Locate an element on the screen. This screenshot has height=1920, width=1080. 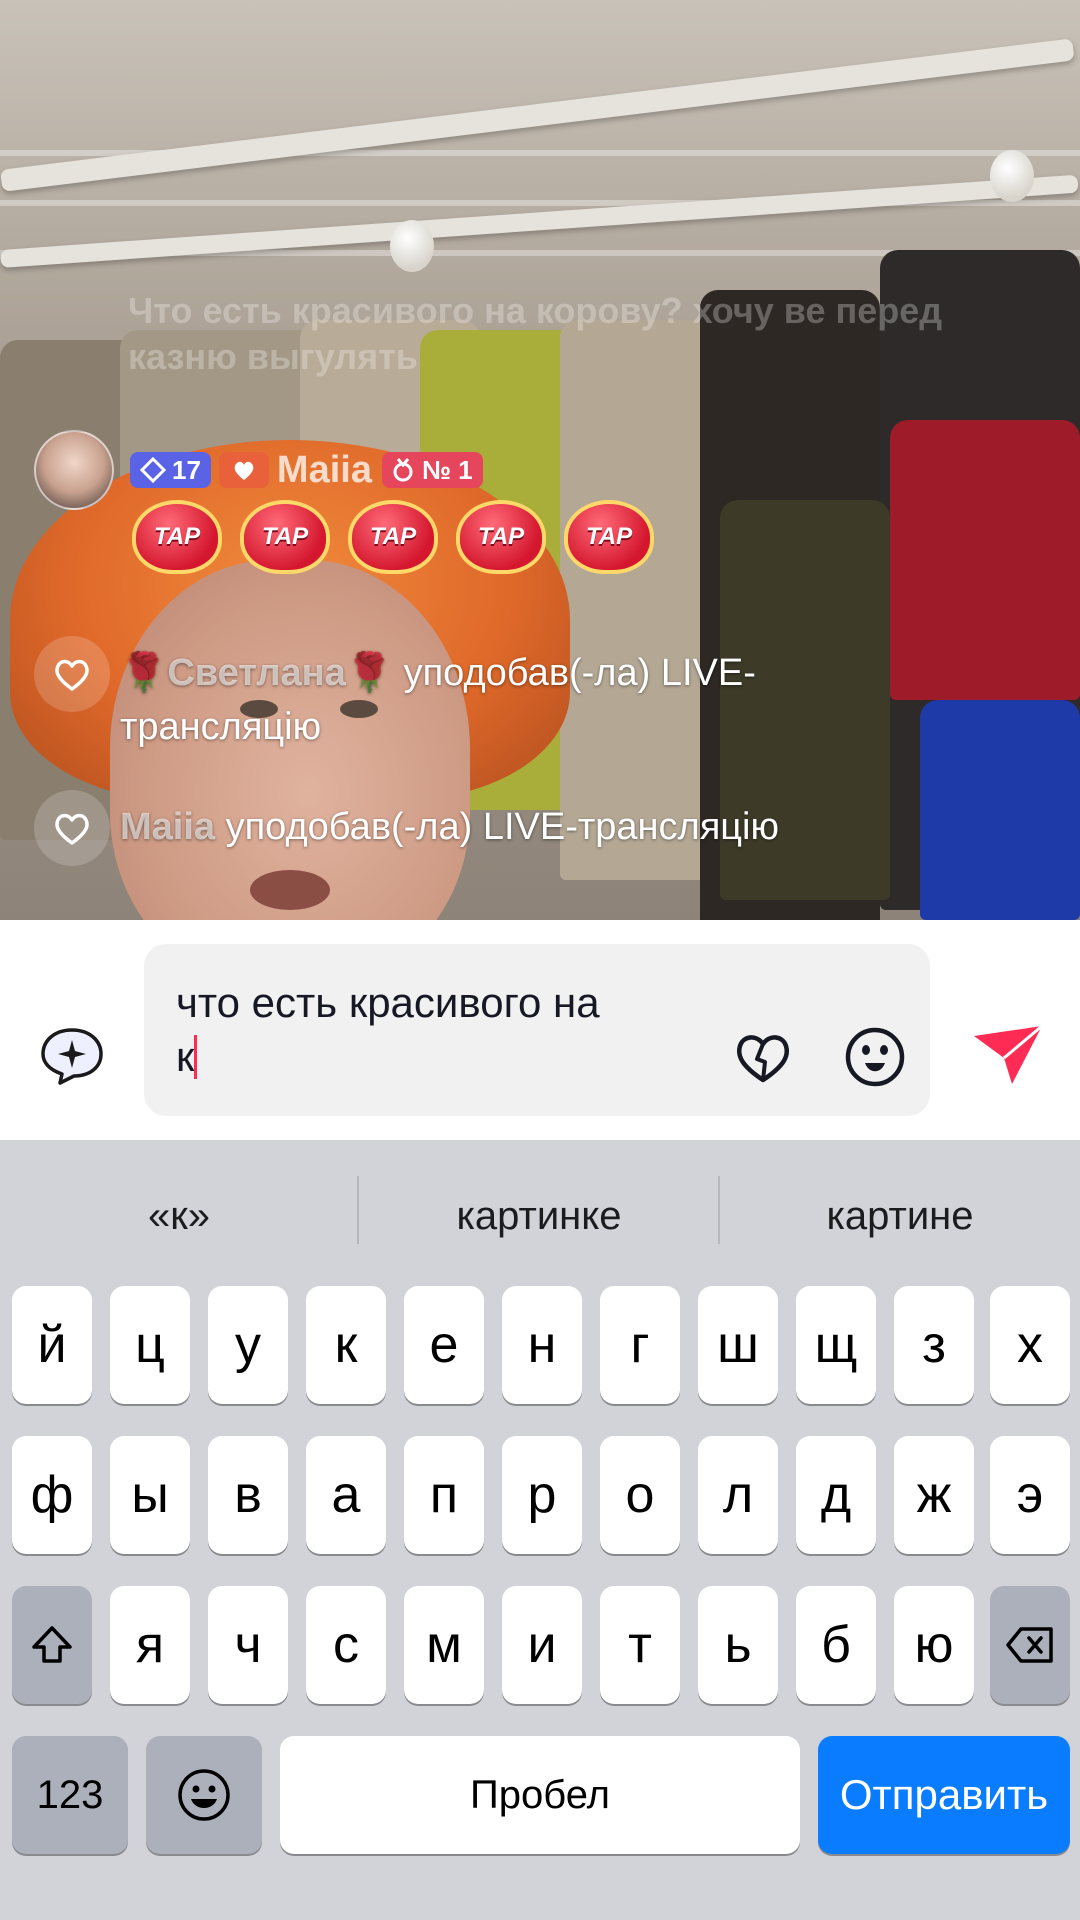
ai-sparkle-button is located at coordinates (72, 1055).